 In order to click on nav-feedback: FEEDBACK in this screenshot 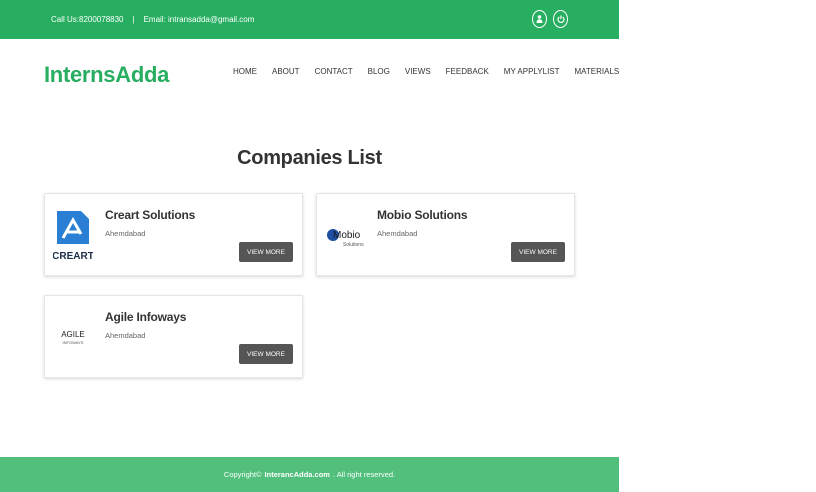, I will do `click(467, 71)`.